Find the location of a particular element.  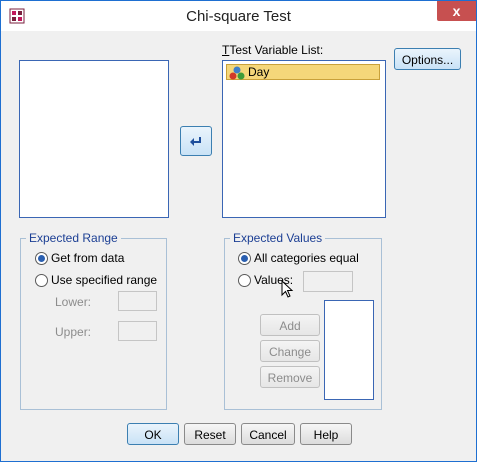

add-button-label: Add is located at coordinates (290, 326).